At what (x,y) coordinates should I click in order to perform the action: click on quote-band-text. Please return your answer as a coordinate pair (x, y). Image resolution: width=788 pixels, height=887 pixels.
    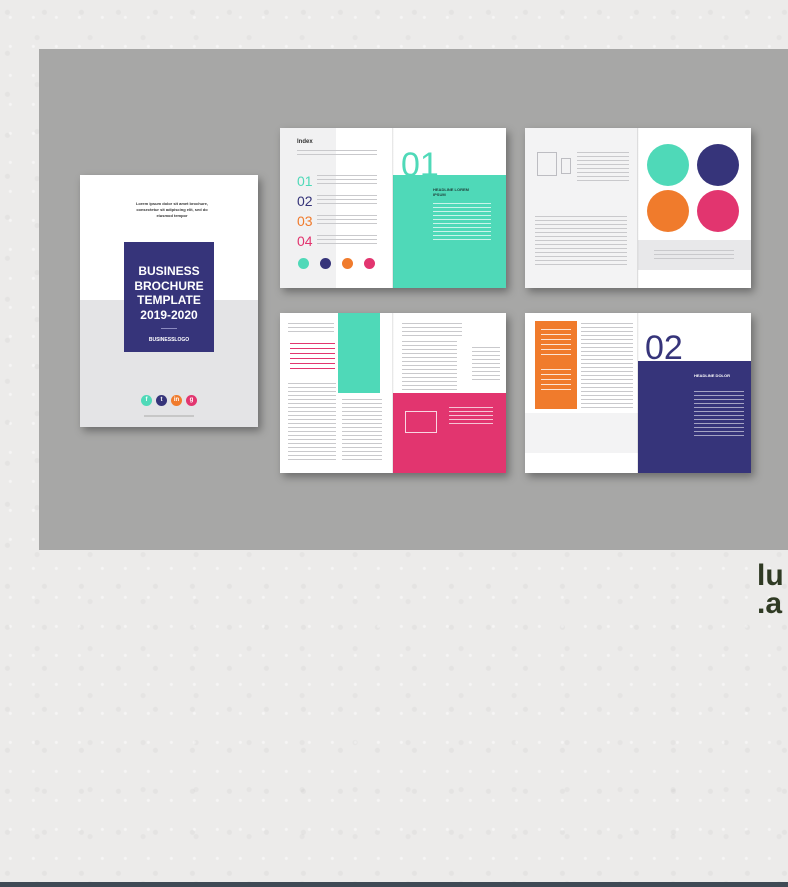
    Looking at the image, I should click on (694, 255).